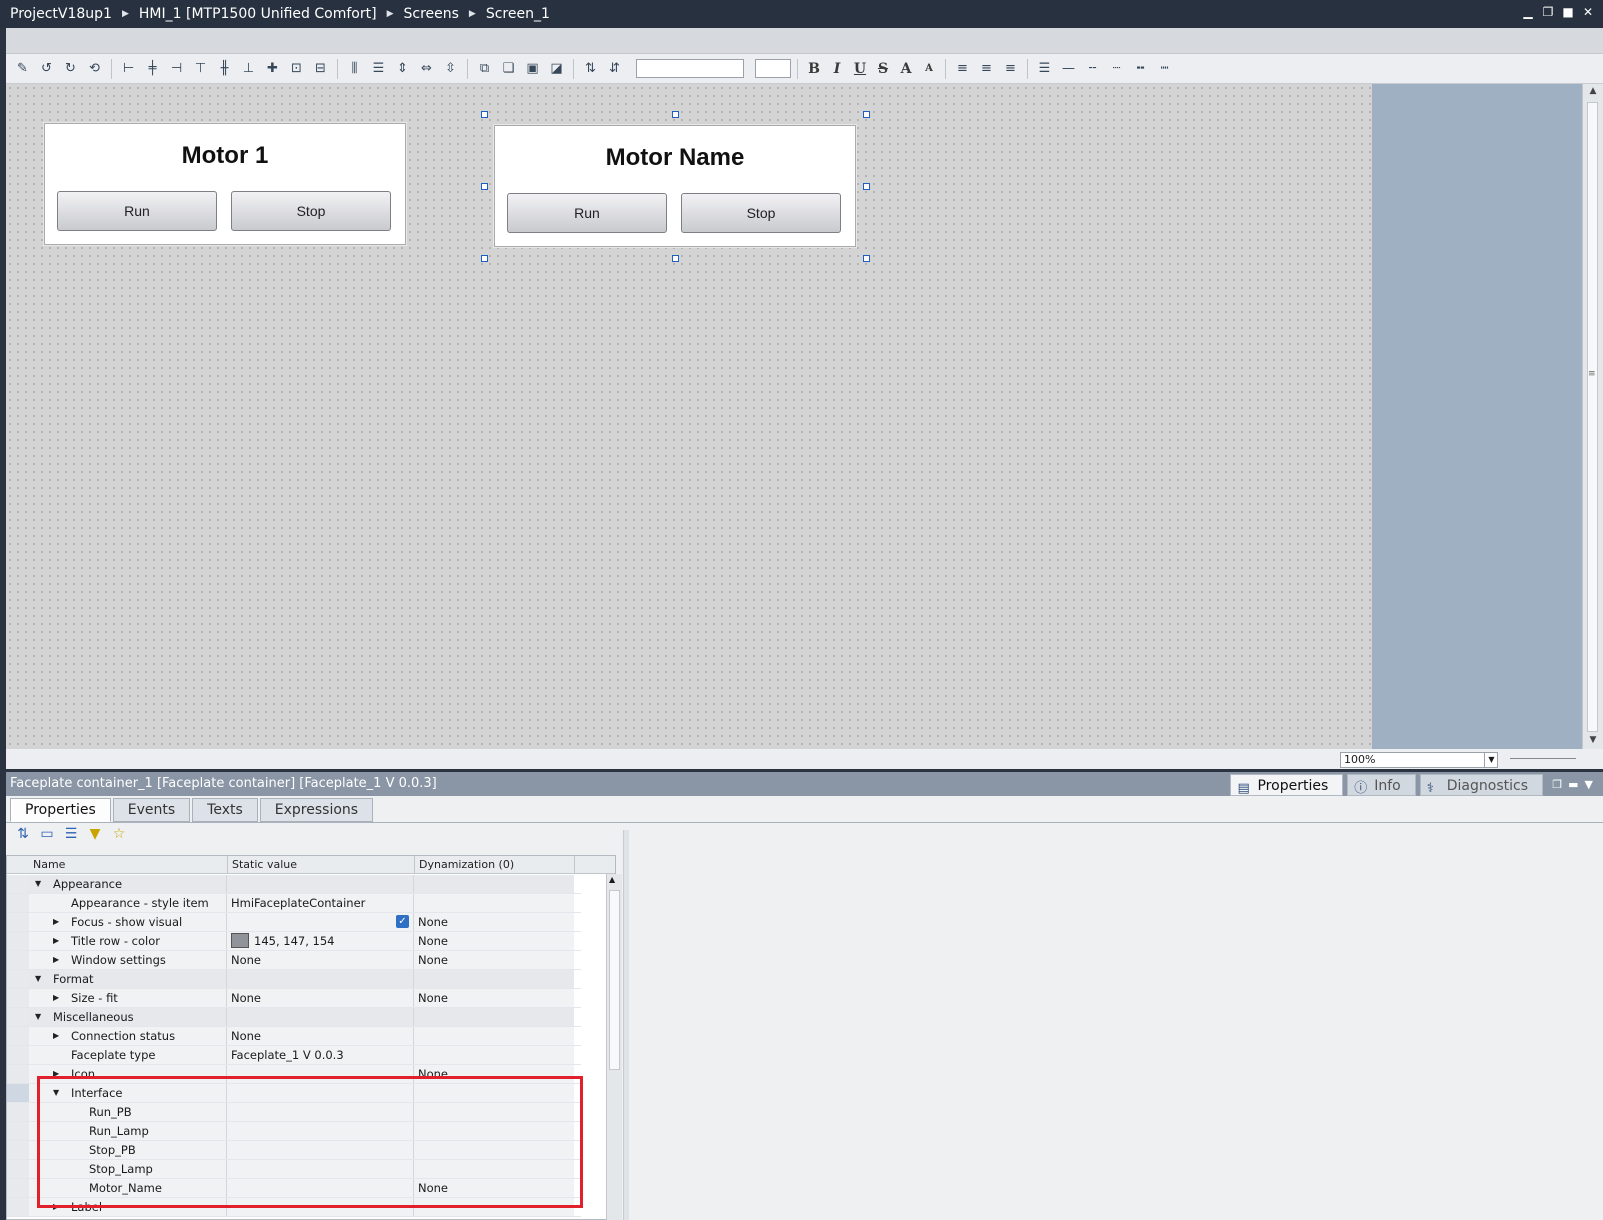  Describe the element at coordinates (1528, 12) in the screenshot. I see `minimize-icon: ▁` at that location.